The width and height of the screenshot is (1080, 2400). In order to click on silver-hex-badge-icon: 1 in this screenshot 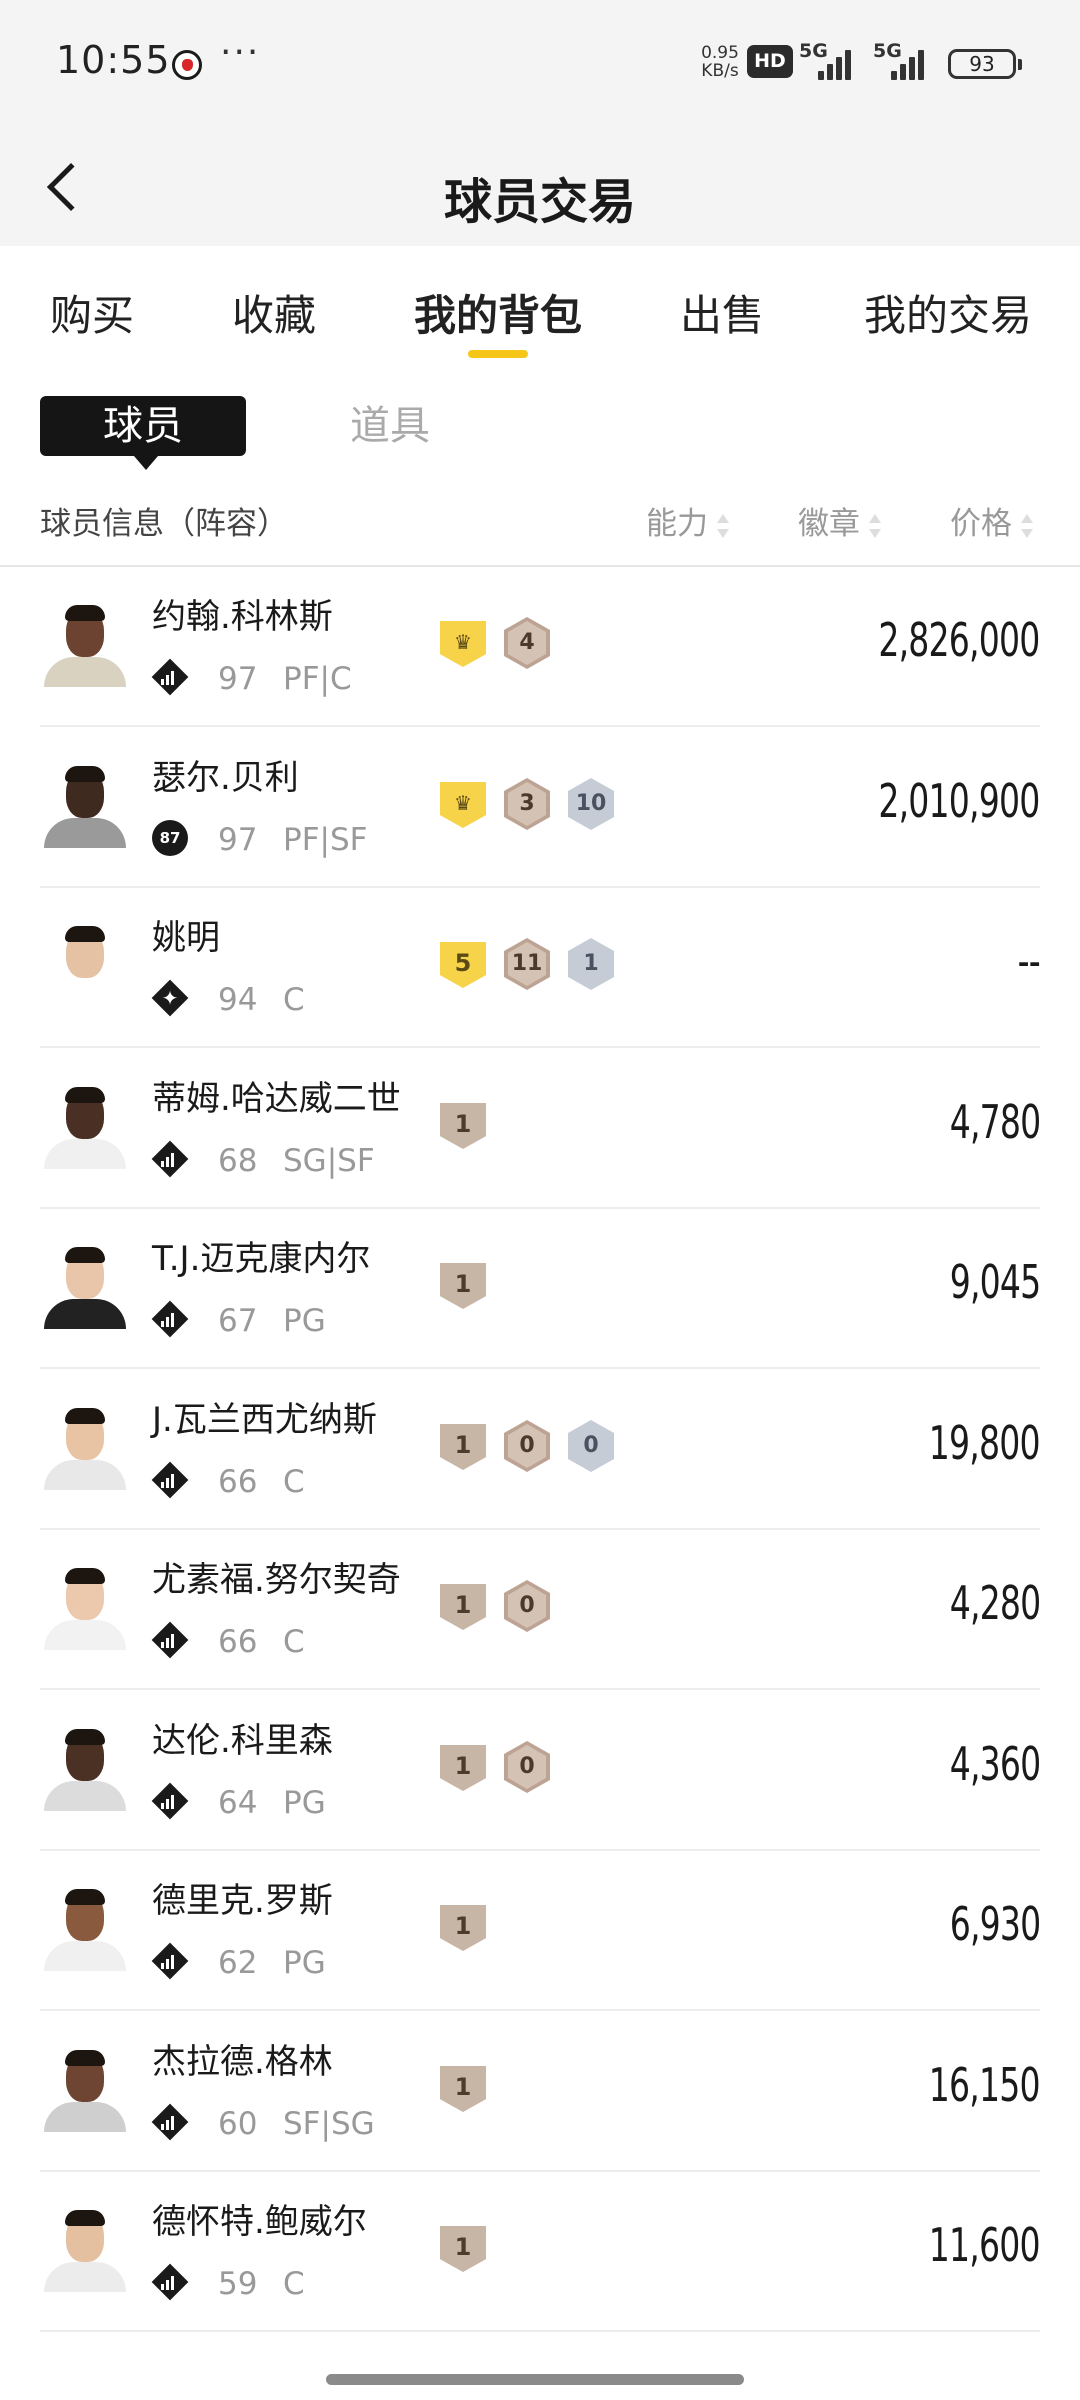, I will do `click(591, 964)`.